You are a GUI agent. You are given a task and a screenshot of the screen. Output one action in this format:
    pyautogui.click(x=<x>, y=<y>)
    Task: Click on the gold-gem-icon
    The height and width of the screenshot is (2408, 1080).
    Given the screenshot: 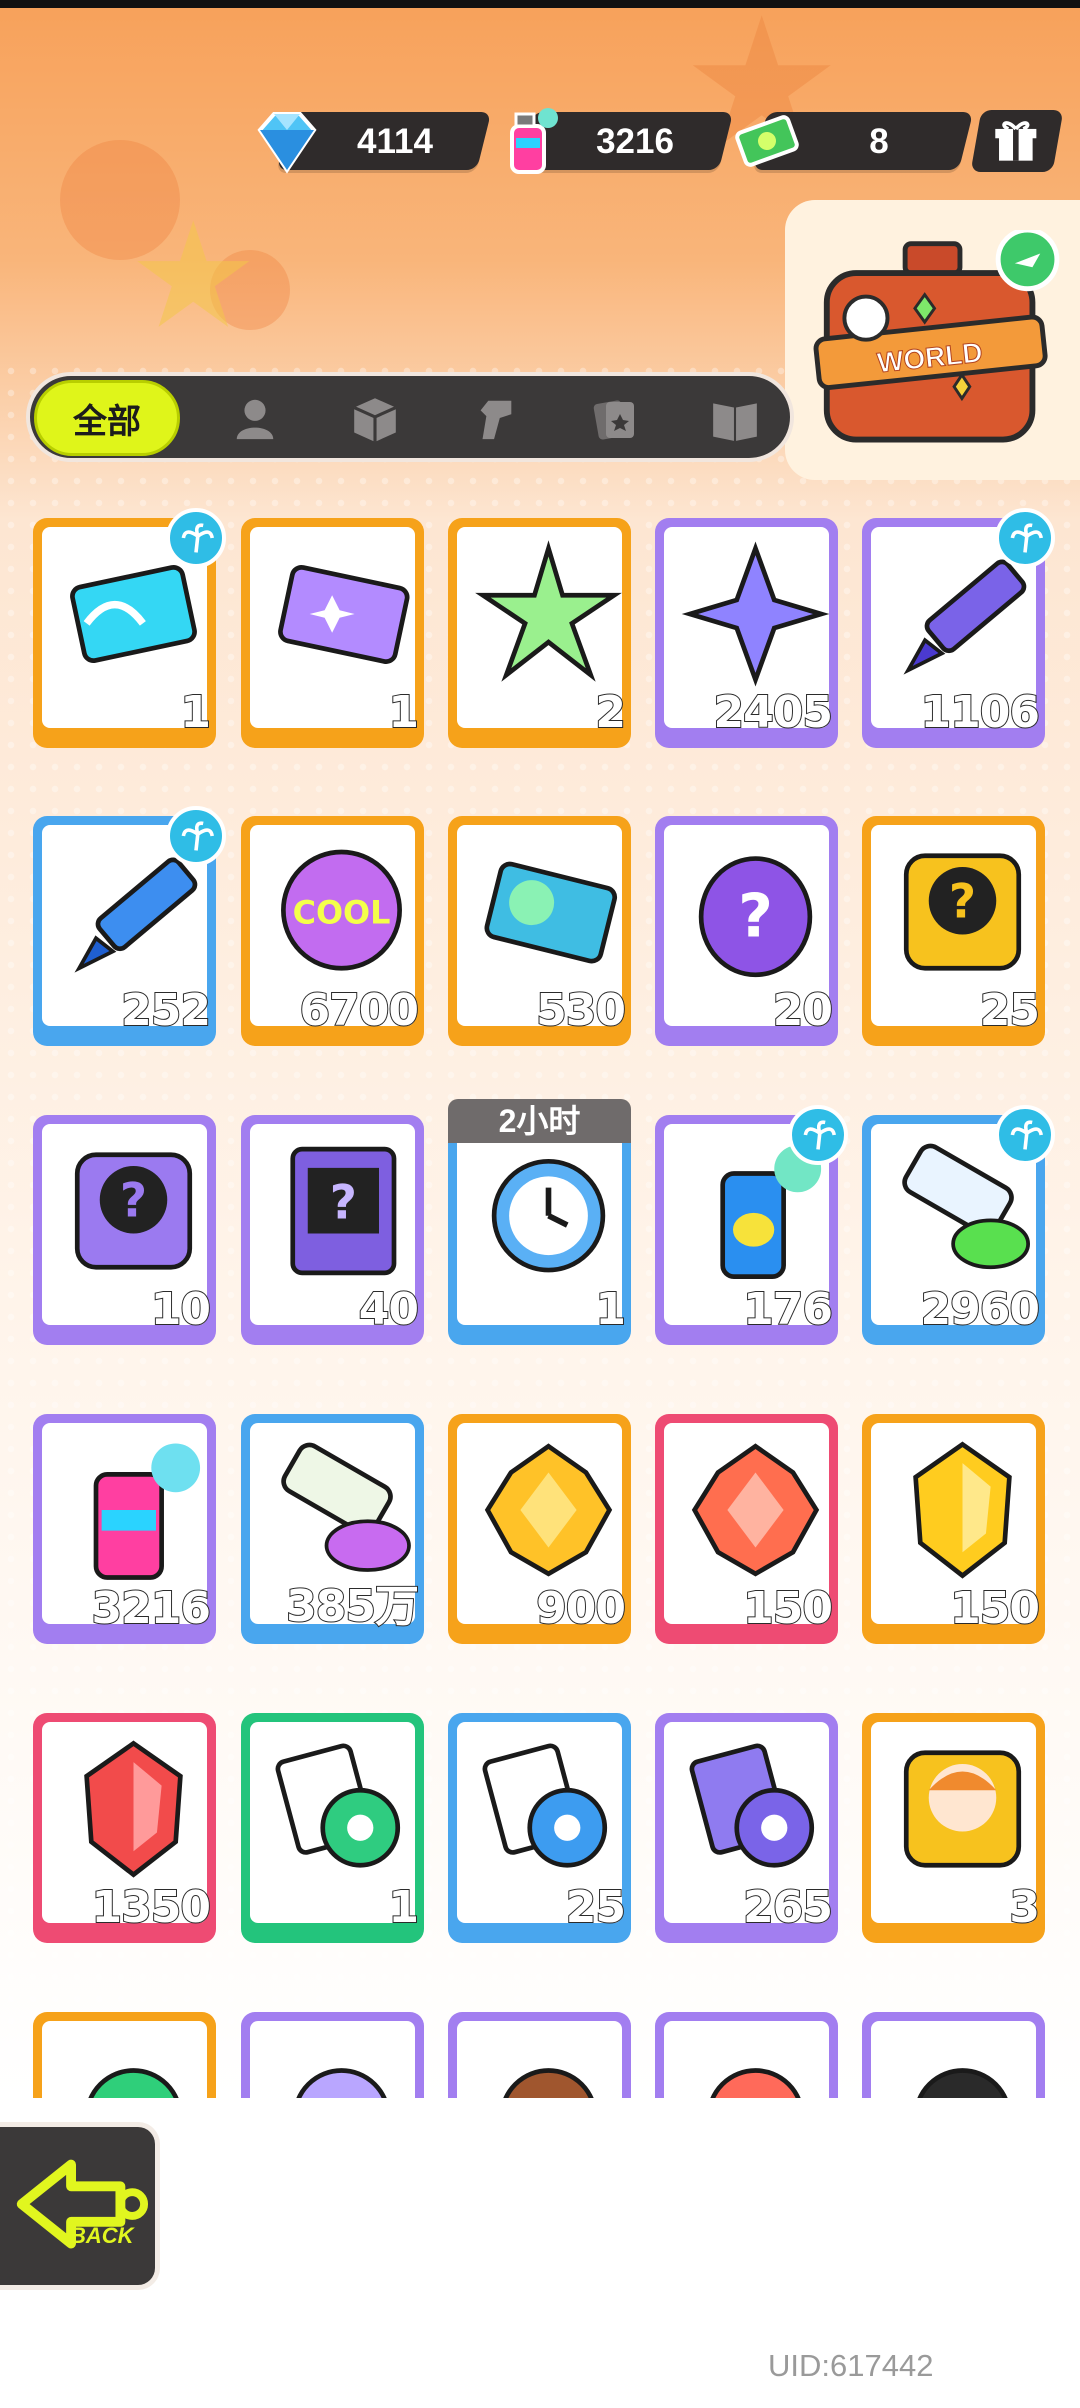 What is the action you would take?
    pyautogui.click(x=548, y=1510)
    